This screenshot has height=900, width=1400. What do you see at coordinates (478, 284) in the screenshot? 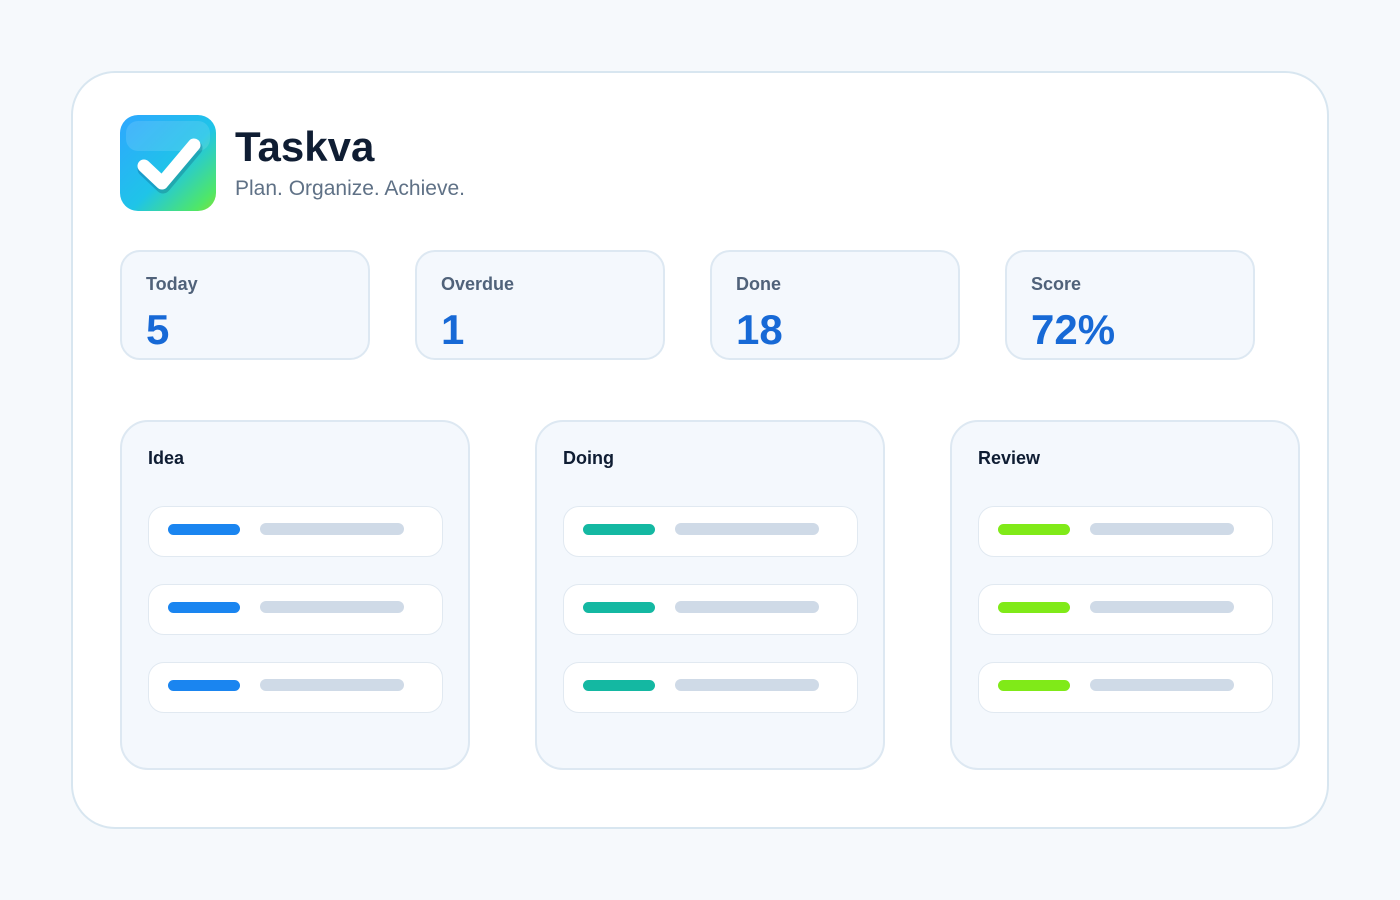
I see `stat-label: Overdue` at bounding box center [478, 284].